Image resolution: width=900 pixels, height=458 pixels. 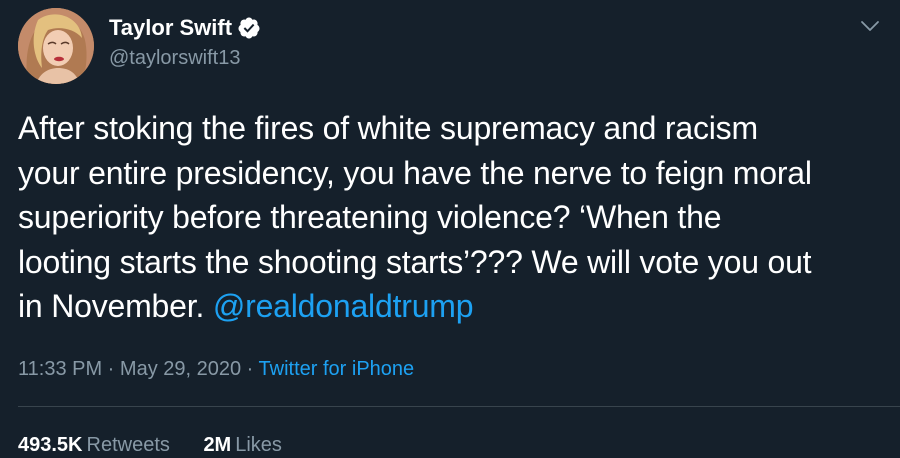 What do you see at coordinates (170, 28) in the screenshot?
I see `author-display-name: Taylor Swift` at bounding box center [170, 28].